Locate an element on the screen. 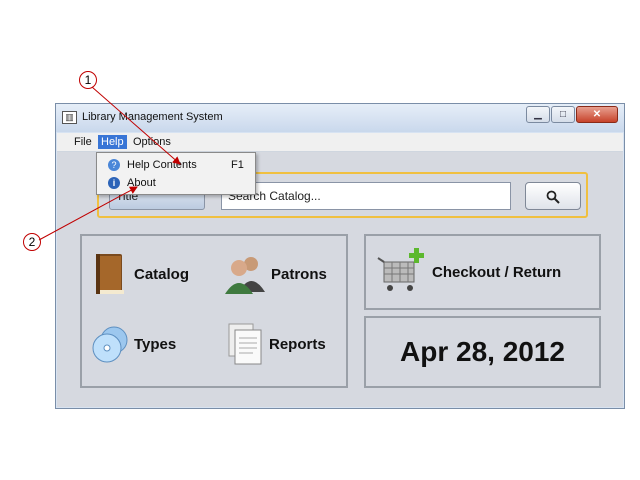  checkout-panel: Checkout / Return is located at coordinates (482, 272).